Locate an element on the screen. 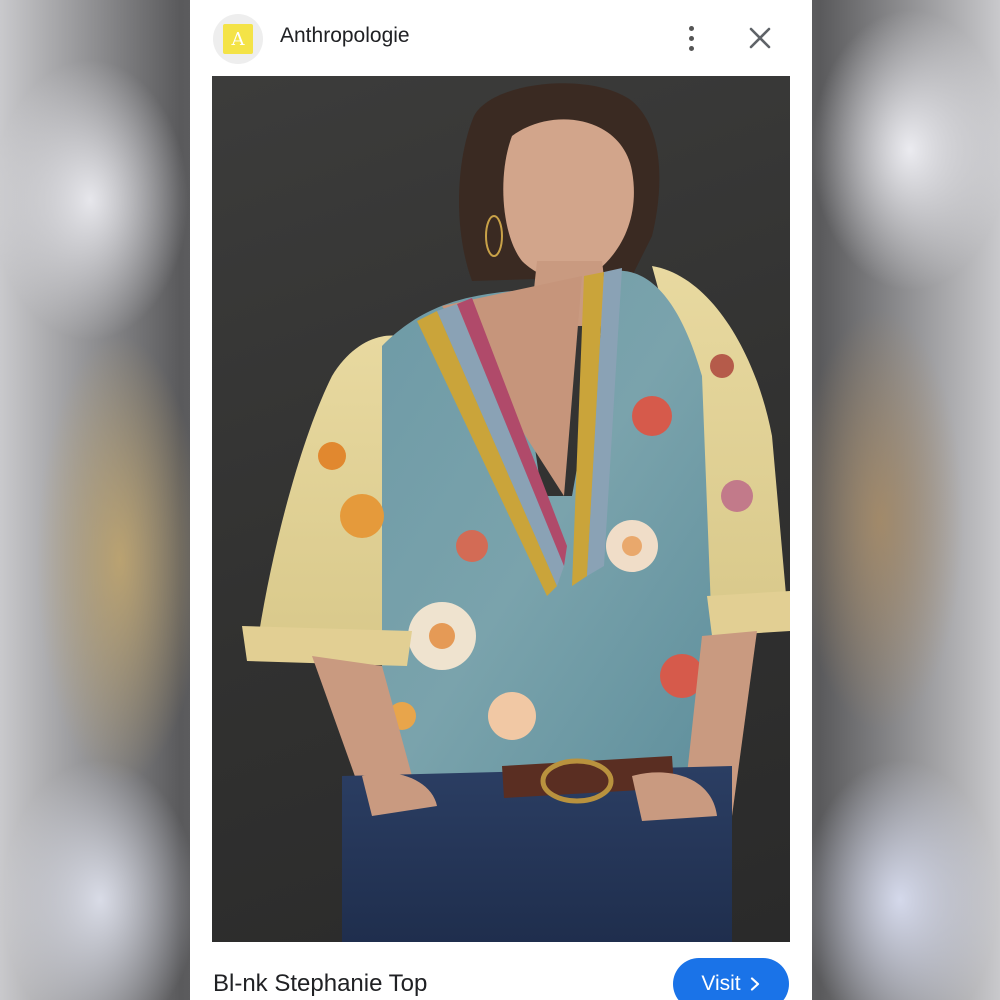  brand-logo: A is located at coordinates (238, 39).